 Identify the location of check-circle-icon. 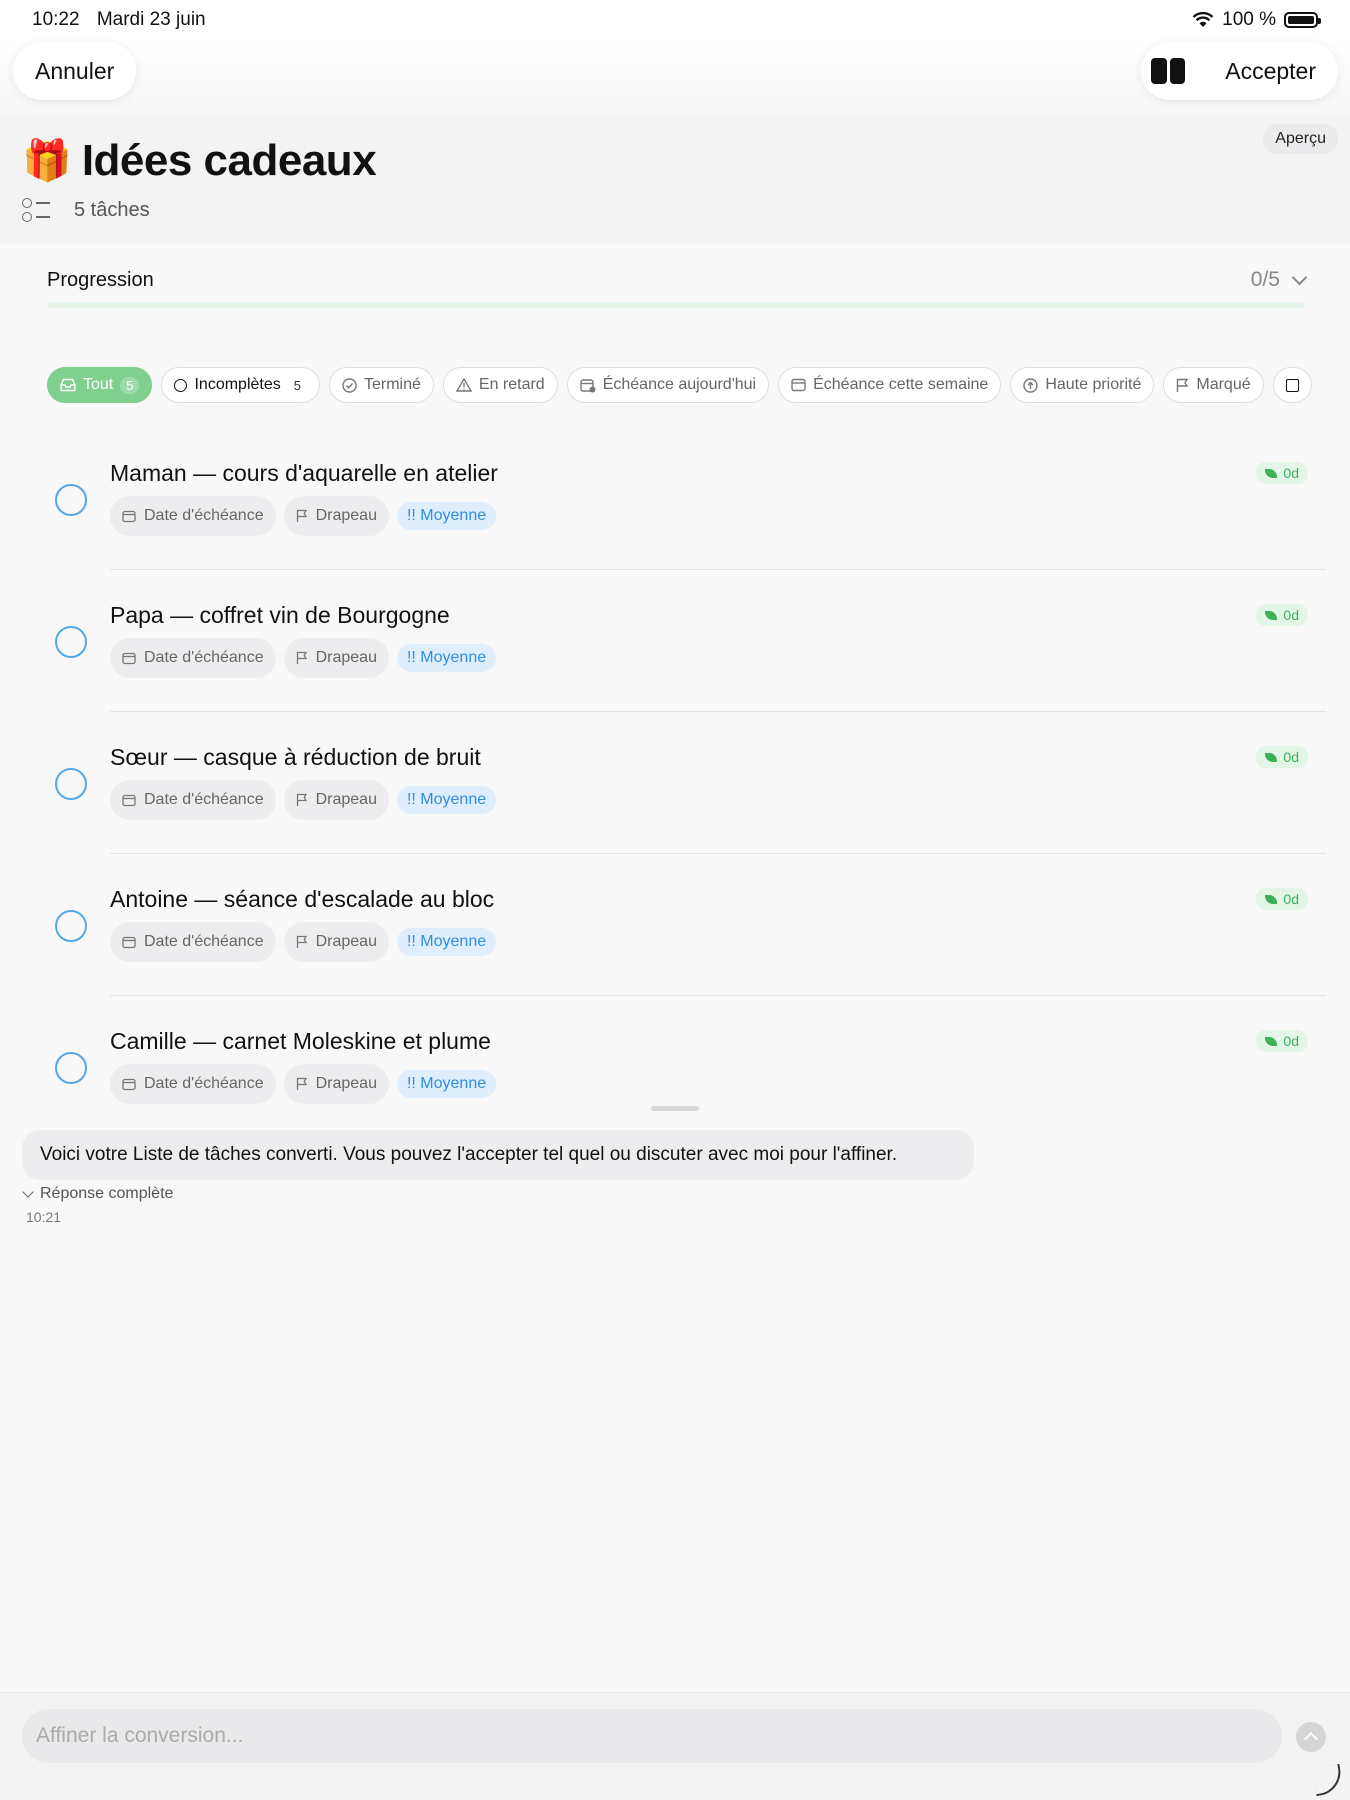
(349, 385).